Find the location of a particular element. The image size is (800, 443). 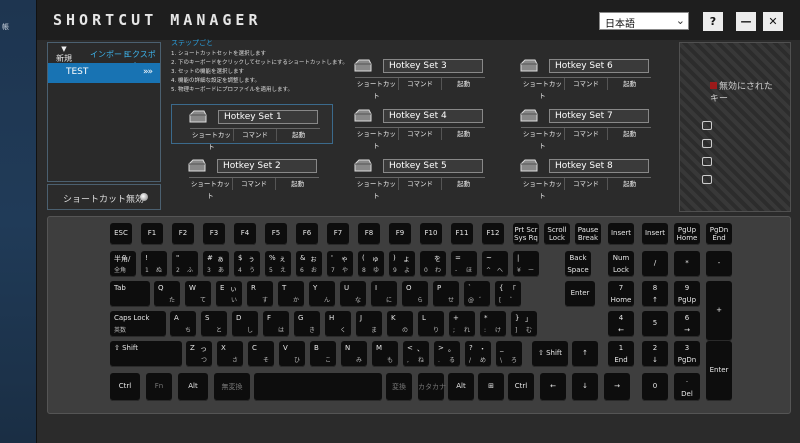

keyboard-key: 変換 is located at coordinates (399, 387).